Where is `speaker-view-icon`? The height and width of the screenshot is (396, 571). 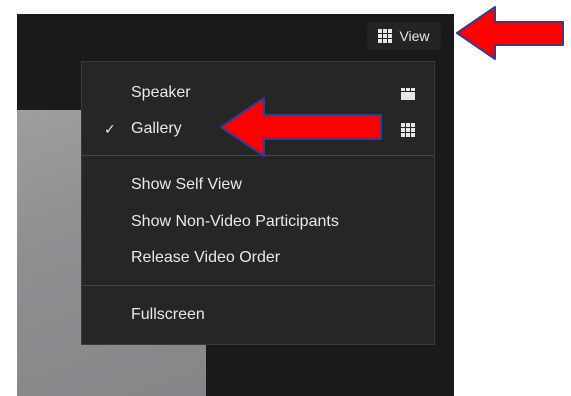
speaker-view-icon is located at coordinates (408, 96).